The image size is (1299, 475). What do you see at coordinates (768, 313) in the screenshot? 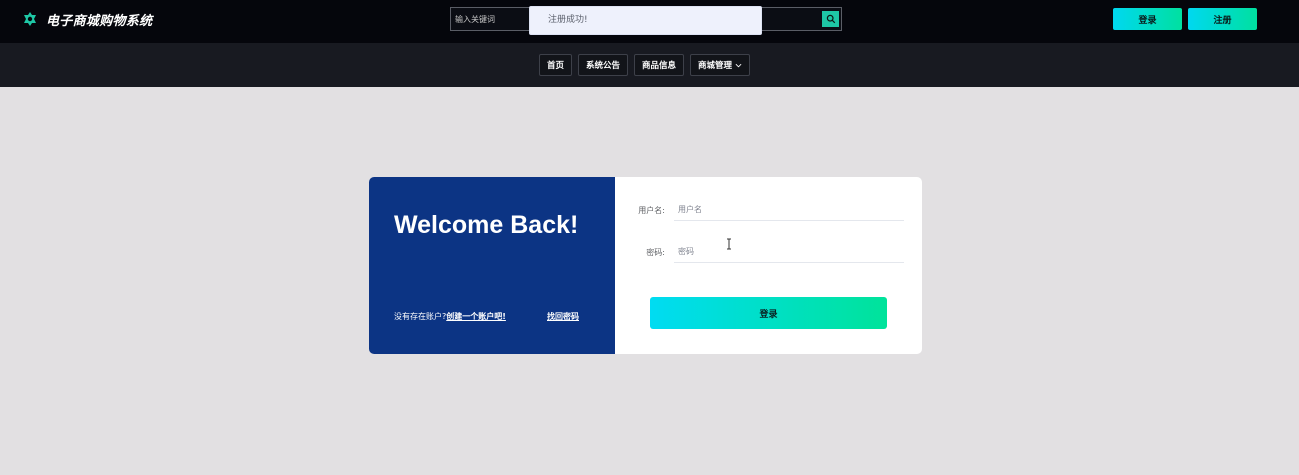
I see `login-submit-button: 登录` at bounding box center [768, 313].